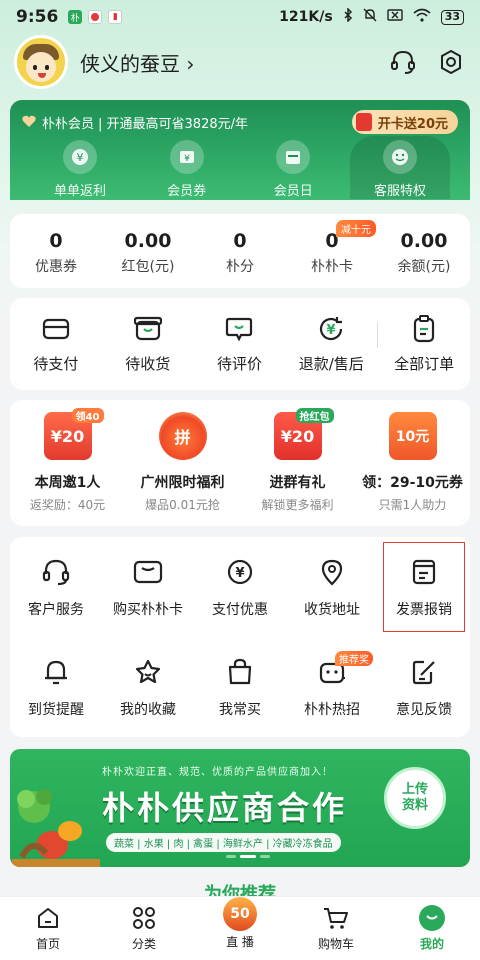 This screenshot has height=960, width=480. What do you see at coordinates (190, 63) in the screenshot?
I see `chevron-right-icon: ›` at bounding box center [190, 63].